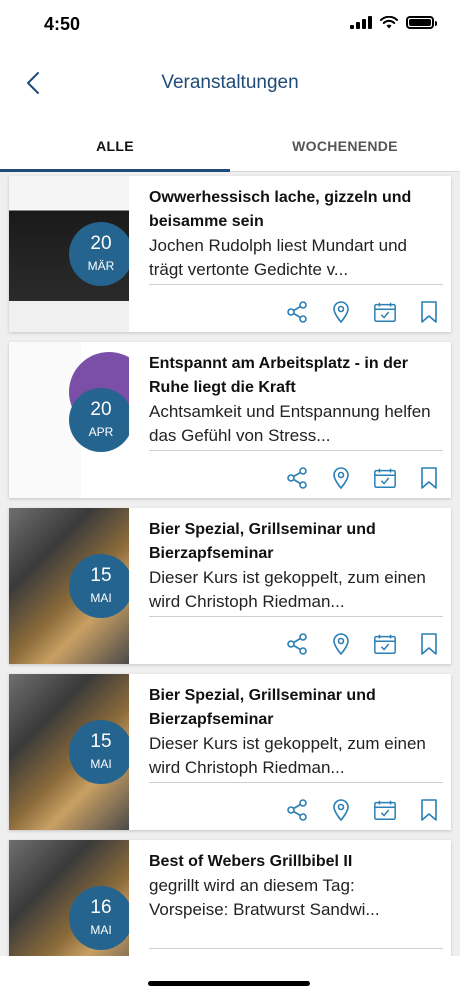 This screenshot has width=460, height=996. I want to click on event-image: 16 MAI, so click(69, 901).